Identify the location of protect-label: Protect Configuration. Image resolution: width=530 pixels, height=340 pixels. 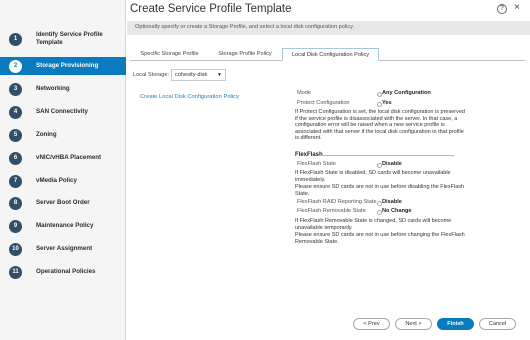
(323, 103).